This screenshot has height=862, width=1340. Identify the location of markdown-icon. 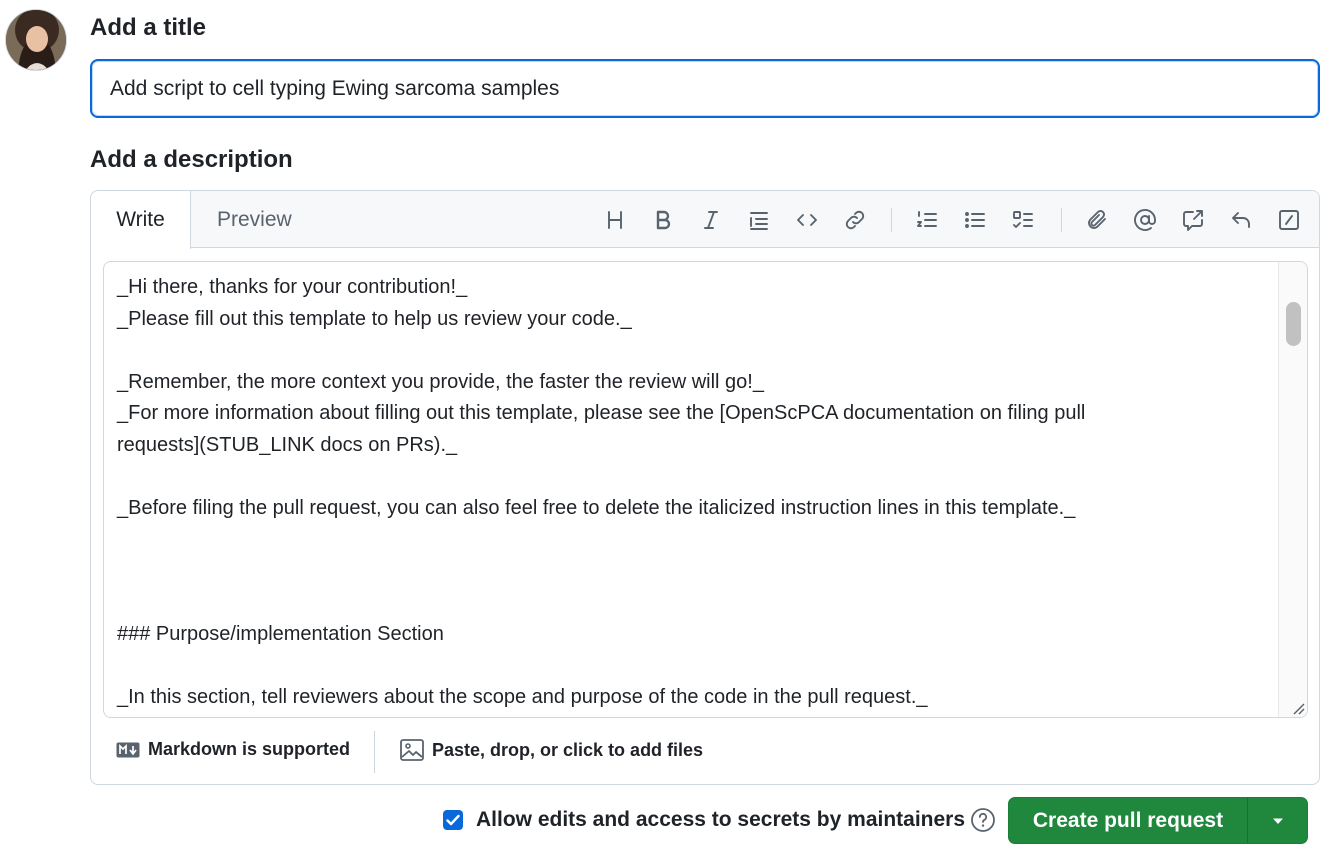
(128, 749).